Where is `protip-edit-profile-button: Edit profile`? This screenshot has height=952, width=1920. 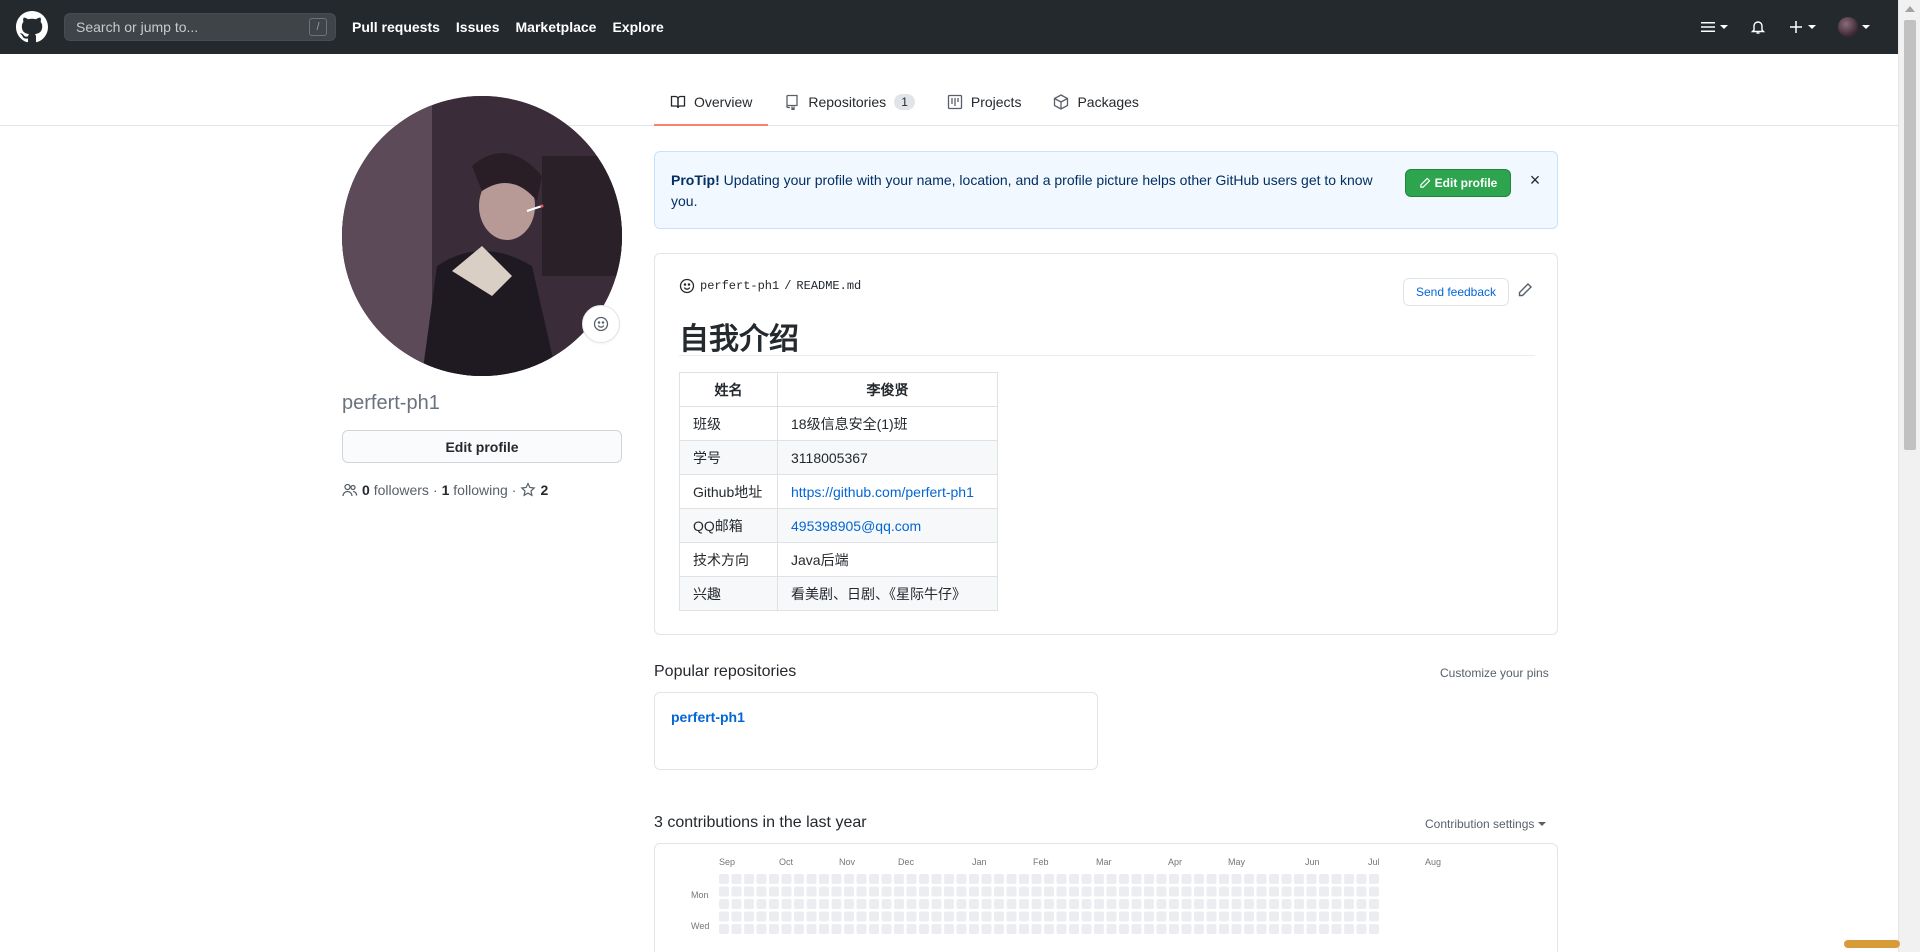 protip-edit-profile-button: Edit profile is located at coordinates (1458, 183).